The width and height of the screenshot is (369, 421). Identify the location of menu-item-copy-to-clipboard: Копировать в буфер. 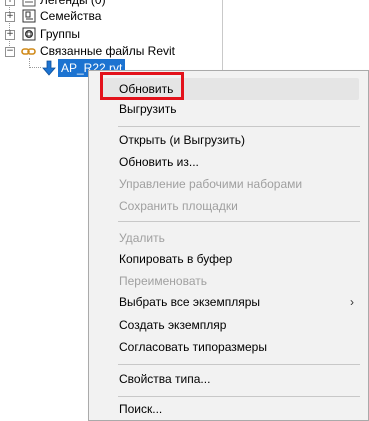
(175, 259).